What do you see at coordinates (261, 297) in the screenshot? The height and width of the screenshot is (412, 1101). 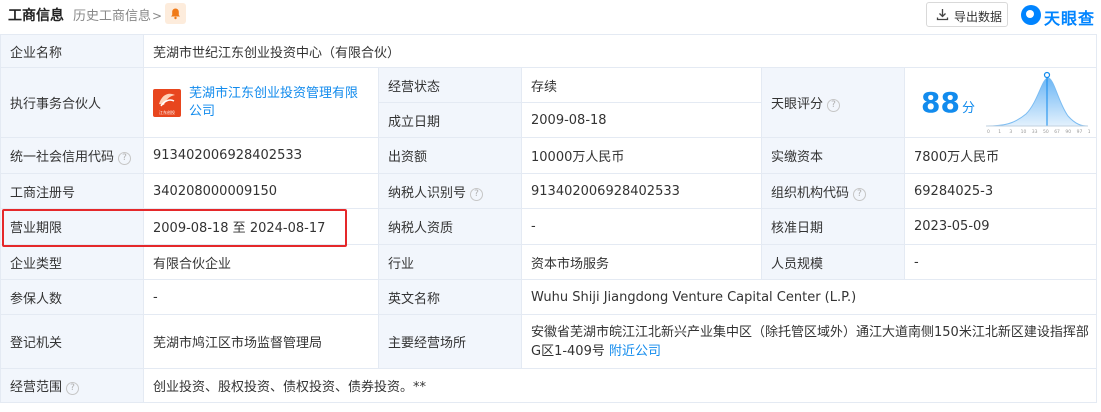 I see `insured-count-value: -` at bounding box center [261, 297].